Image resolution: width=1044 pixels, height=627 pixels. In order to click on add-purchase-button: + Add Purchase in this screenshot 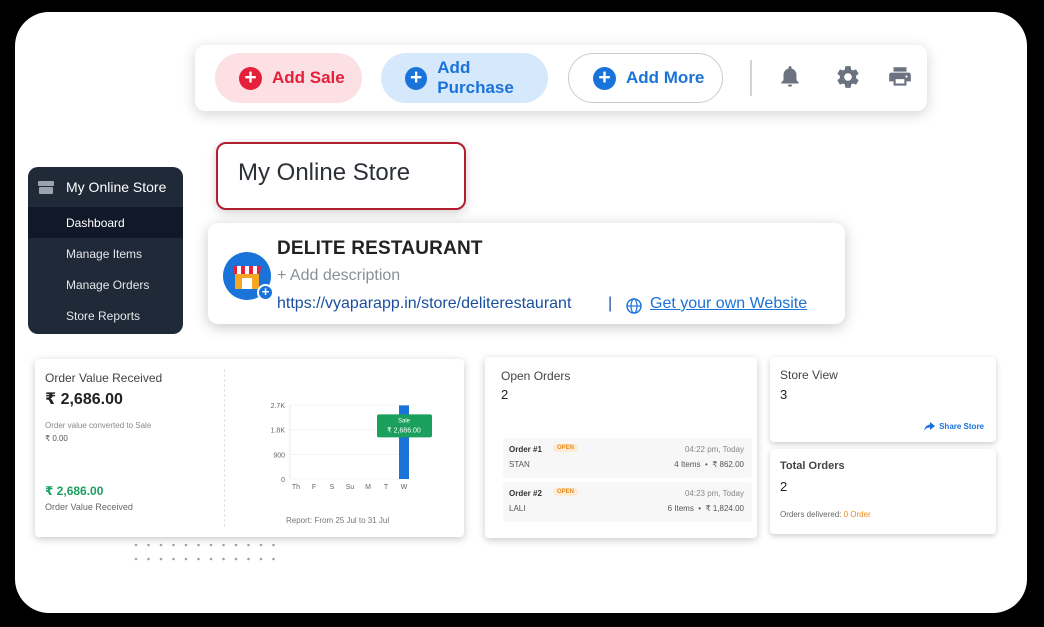, I will do `click(464, 78)`.